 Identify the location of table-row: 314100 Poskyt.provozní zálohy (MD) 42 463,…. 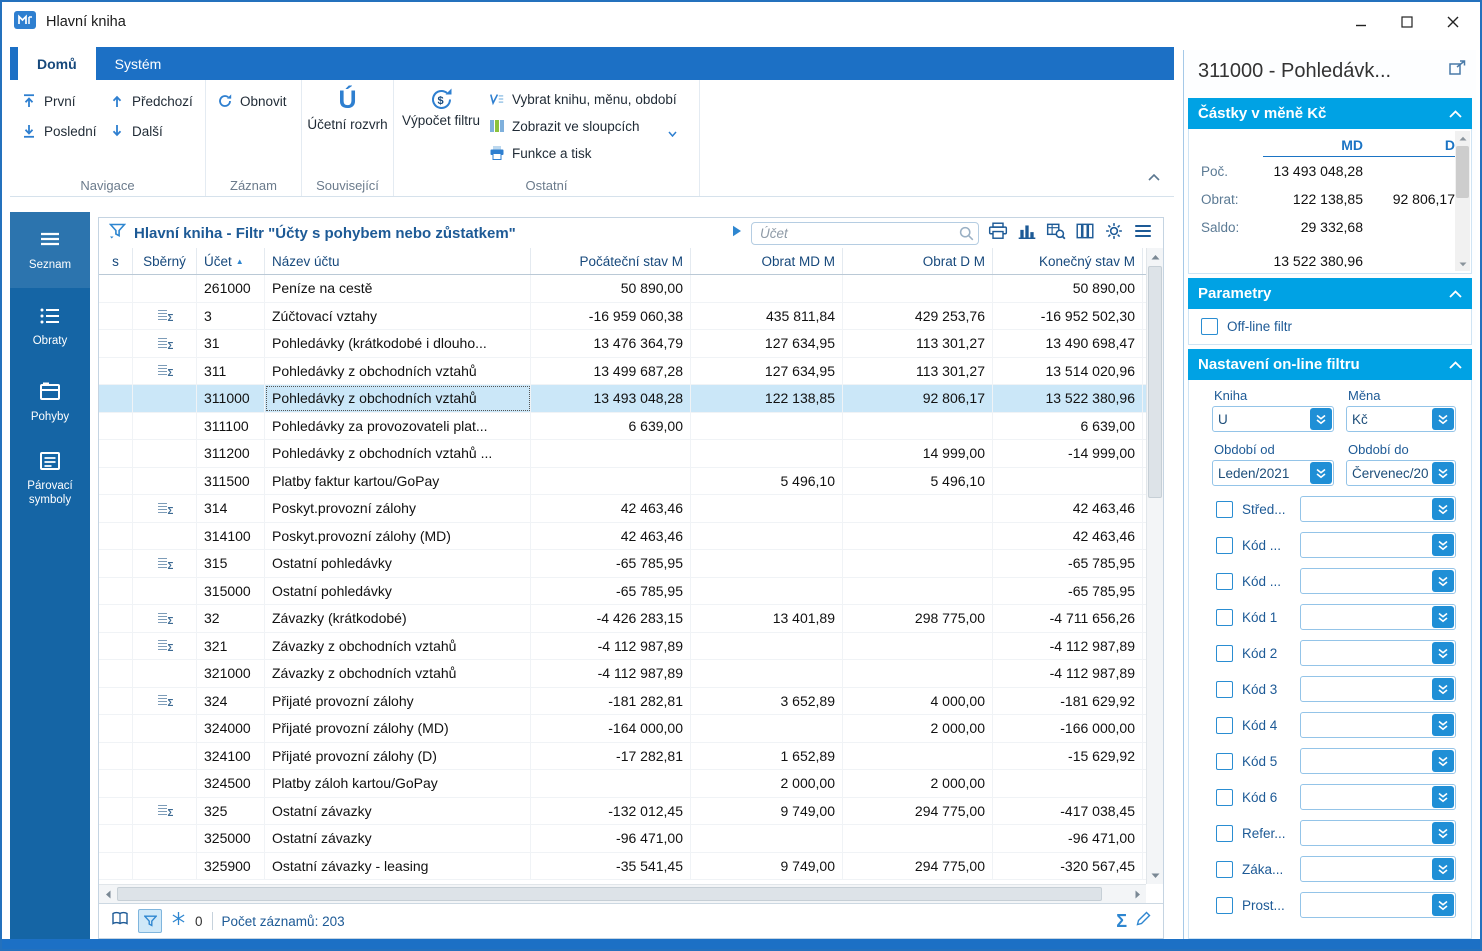
(622, 536).